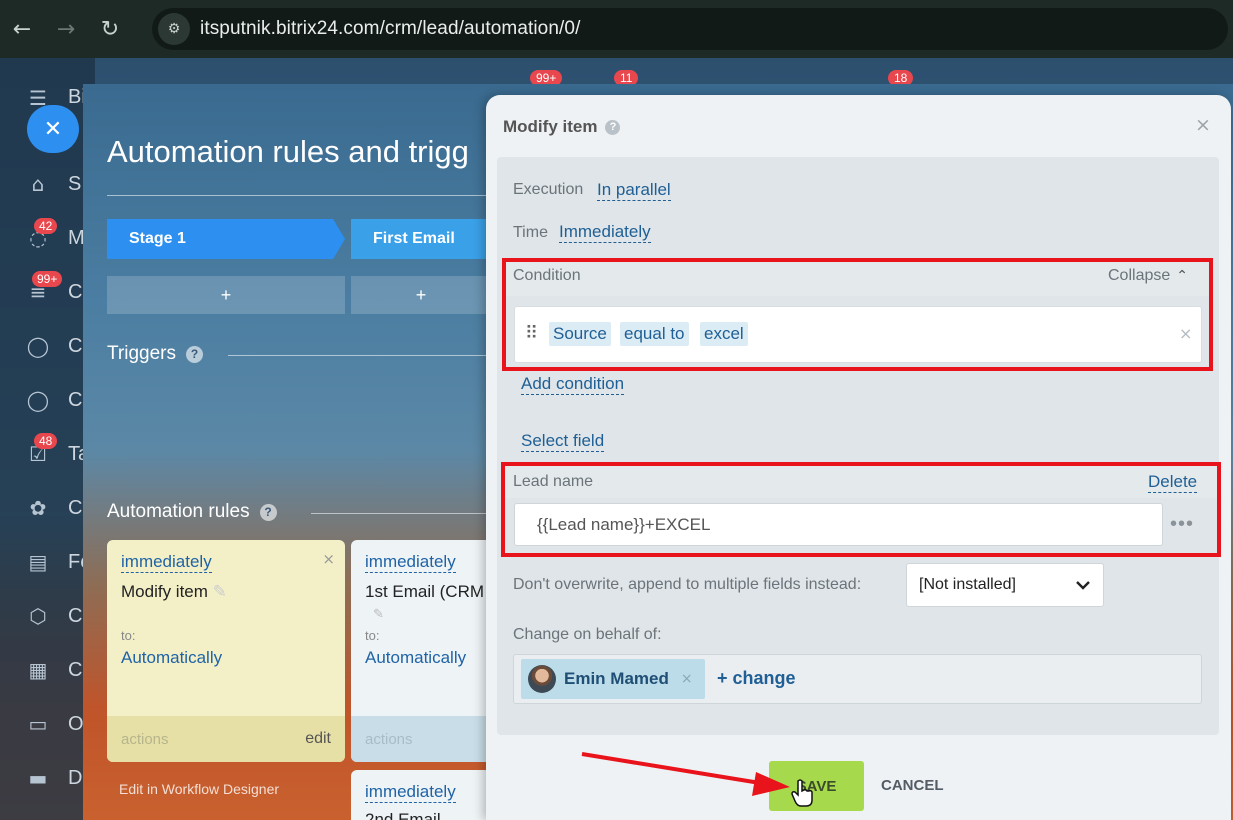 The width and height of the screenshot is (1233, 820). I want to click on dialog-title: Modify item ?, so click(562, 127).